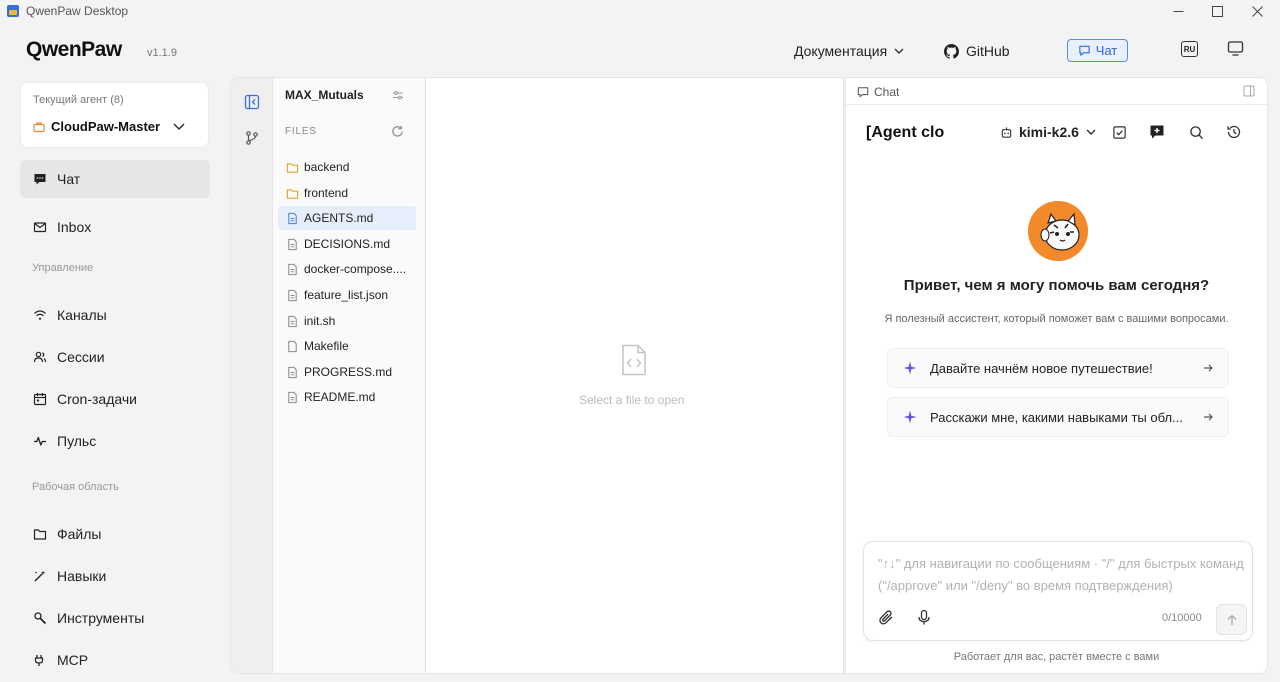  Describe the element at coordinates (324, 95) in the screenshot. I see `project-name: MAX_Mutuals` at that location.